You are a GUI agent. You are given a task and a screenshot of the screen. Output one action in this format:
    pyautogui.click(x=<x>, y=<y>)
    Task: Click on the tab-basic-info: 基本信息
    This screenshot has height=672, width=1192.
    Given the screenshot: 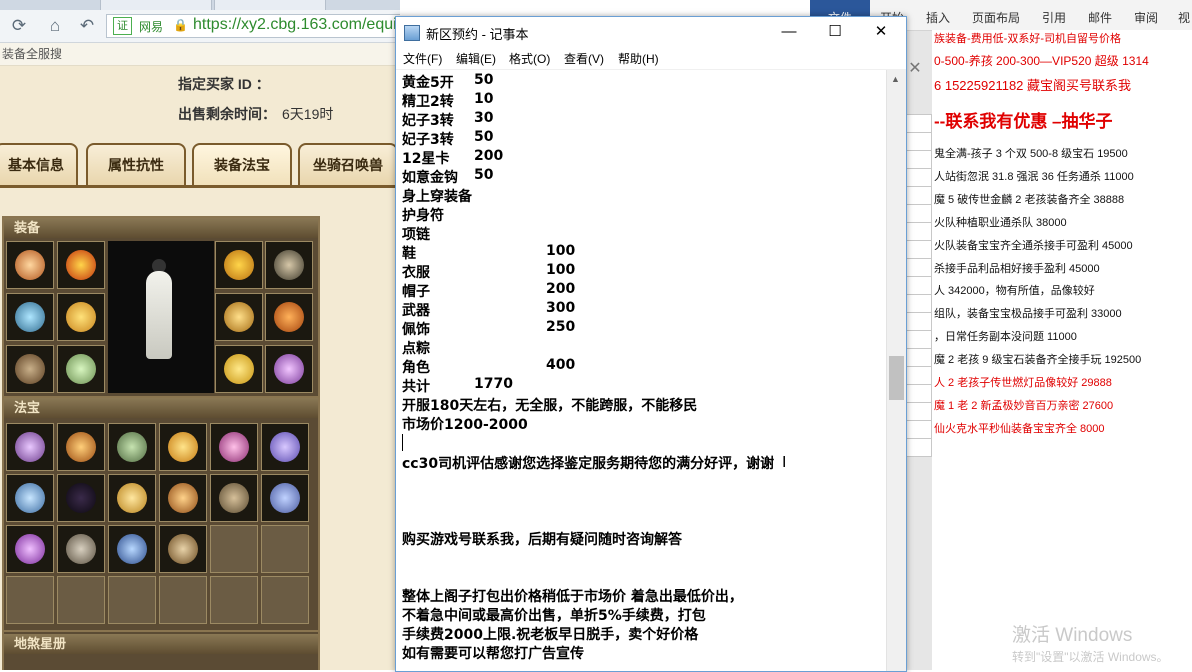 What is the action you would take?
    pyautogui.click(x=39, y=164)
    